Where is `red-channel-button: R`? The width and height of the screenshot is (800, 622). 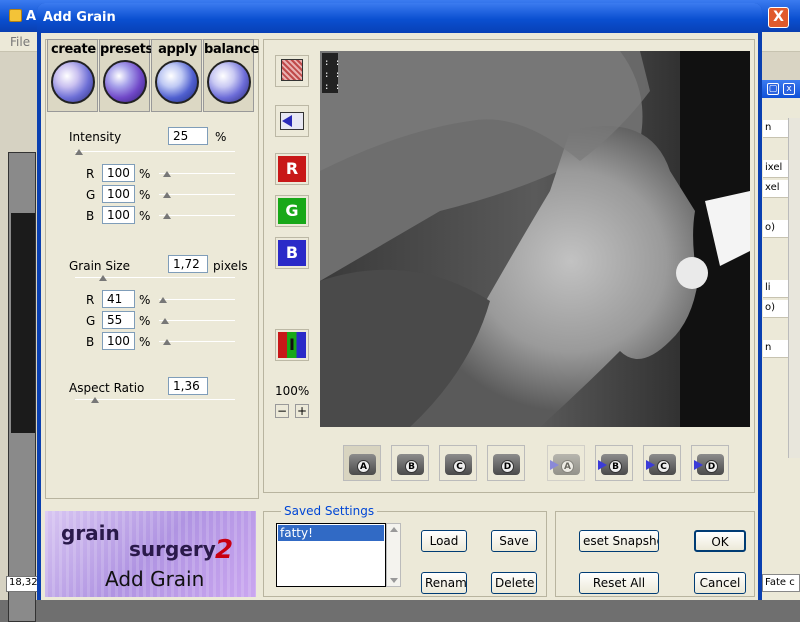 red-channel-button: R is located at coordinates (292, 169).